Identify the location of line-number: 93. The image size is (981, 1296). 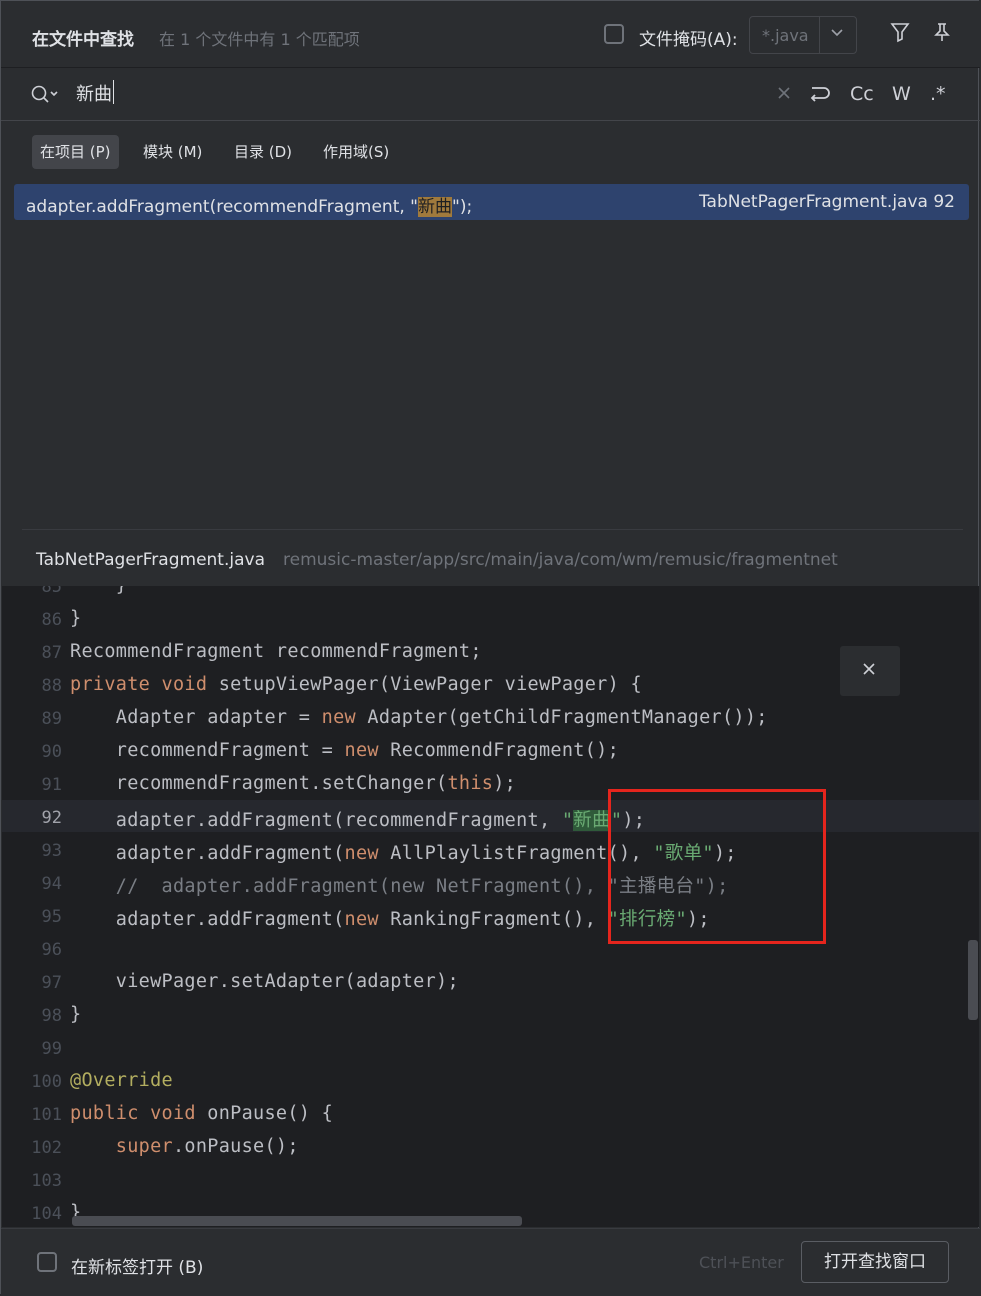
(51, 851).